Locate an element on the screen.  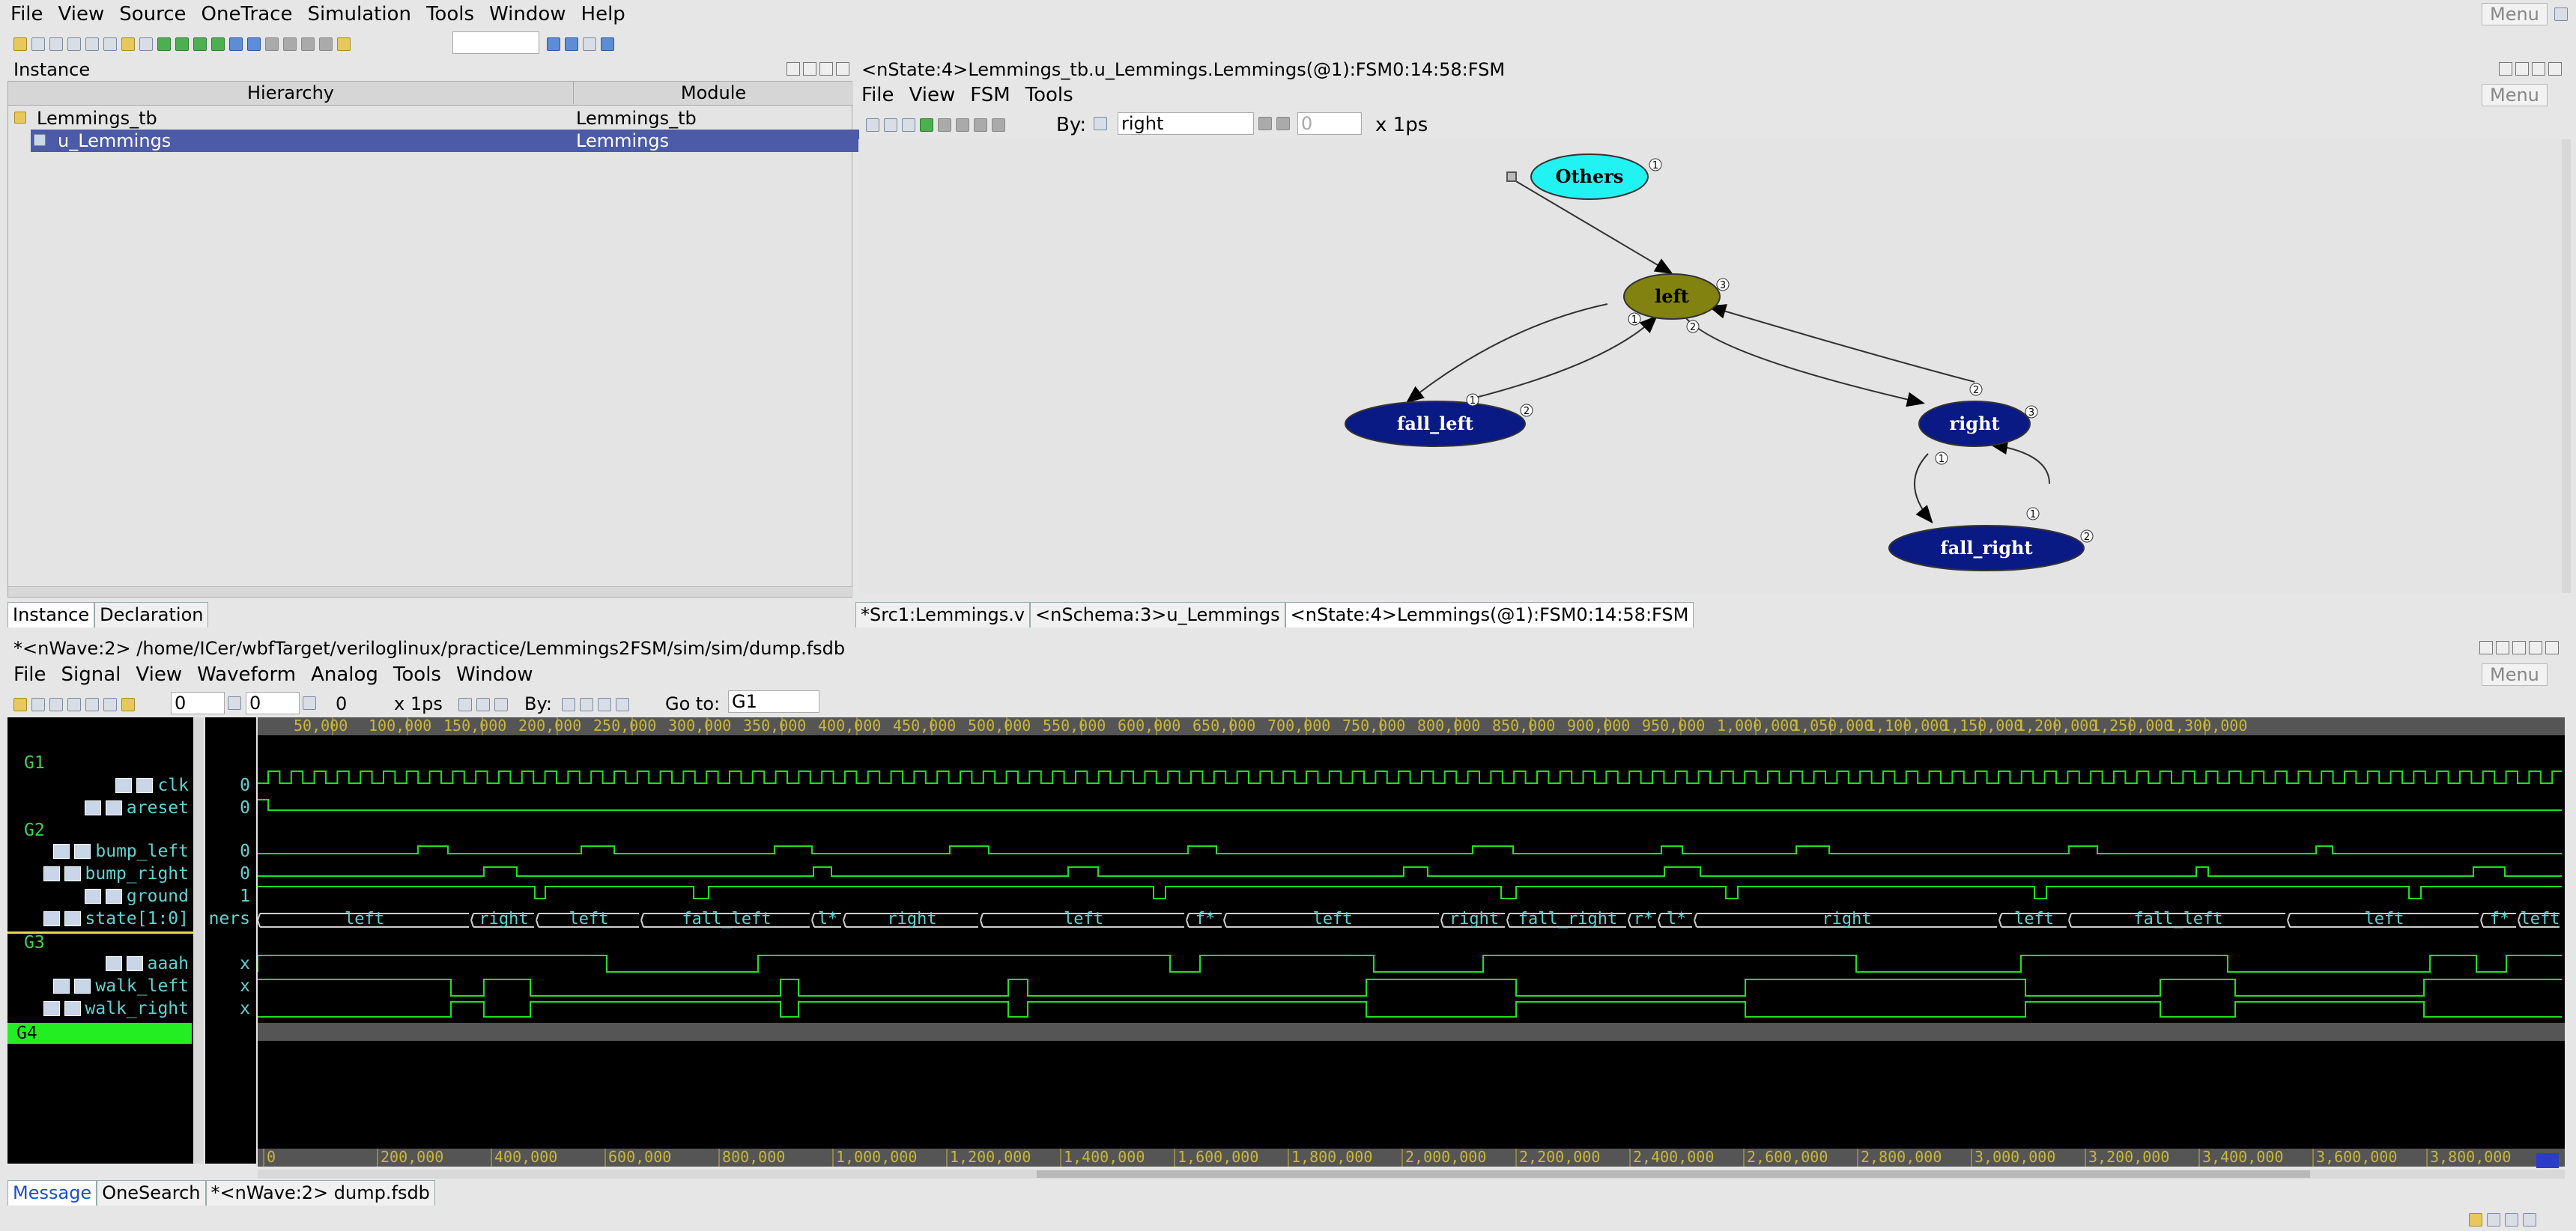
tab-onesearch: OneSearch is located at coordinates (151, 1193).